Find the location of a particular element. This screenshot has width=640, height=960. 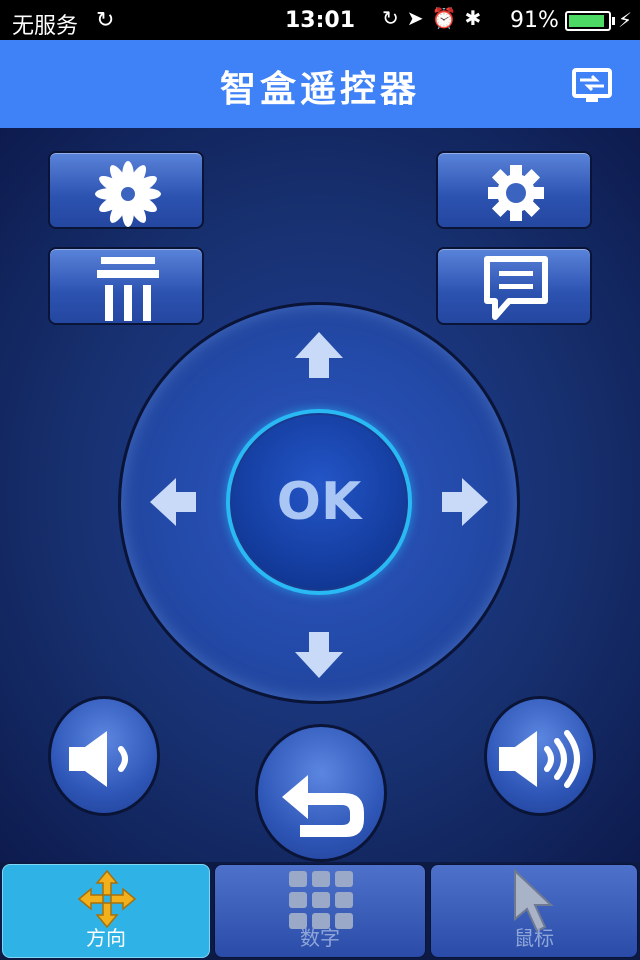

ok-label: OK is located at coordinates (319, 502).